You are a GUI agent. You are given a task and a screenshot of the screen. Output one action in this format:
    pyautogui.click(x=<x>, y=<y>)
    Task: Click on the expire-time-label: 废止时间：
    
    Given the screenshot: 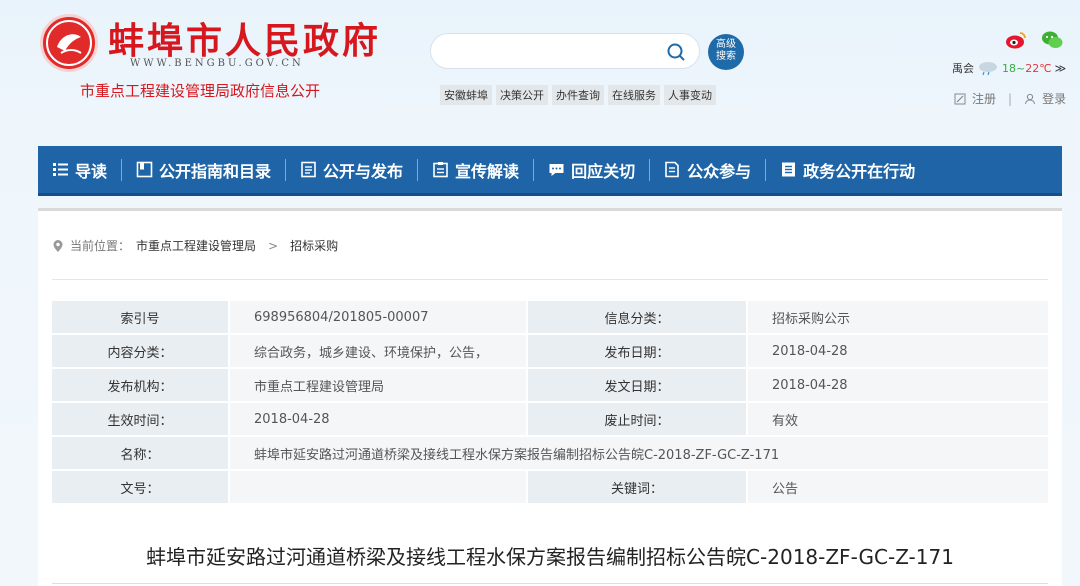 What is the action you would take?
    pyautogui.click(x=637, y=419)
    